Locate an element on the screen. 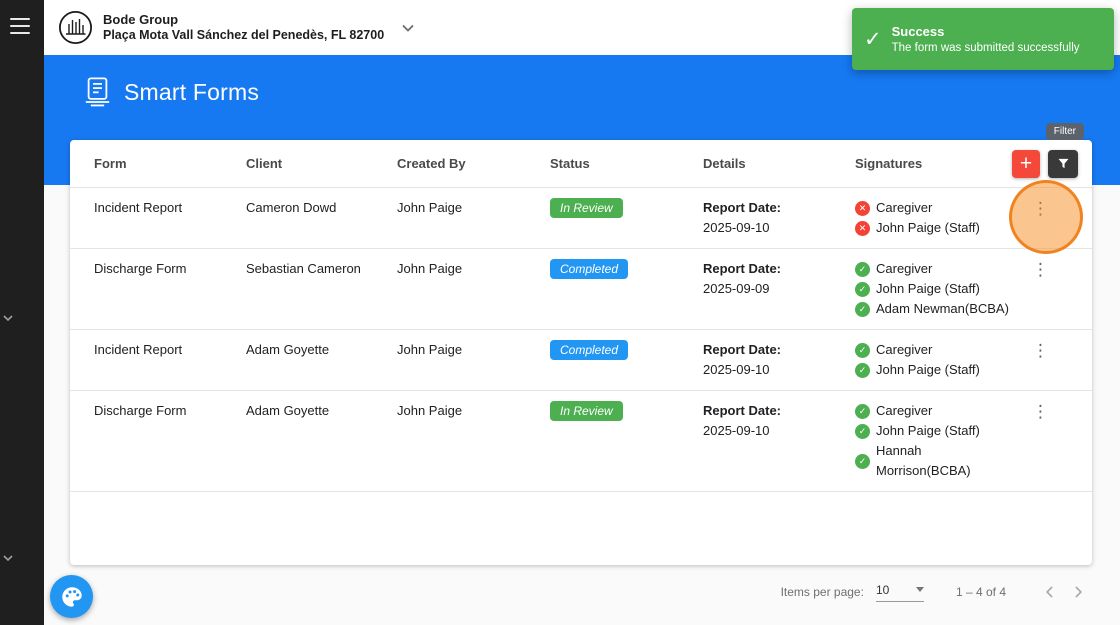  column-header-form: Form is located at coordinates (110, 163).